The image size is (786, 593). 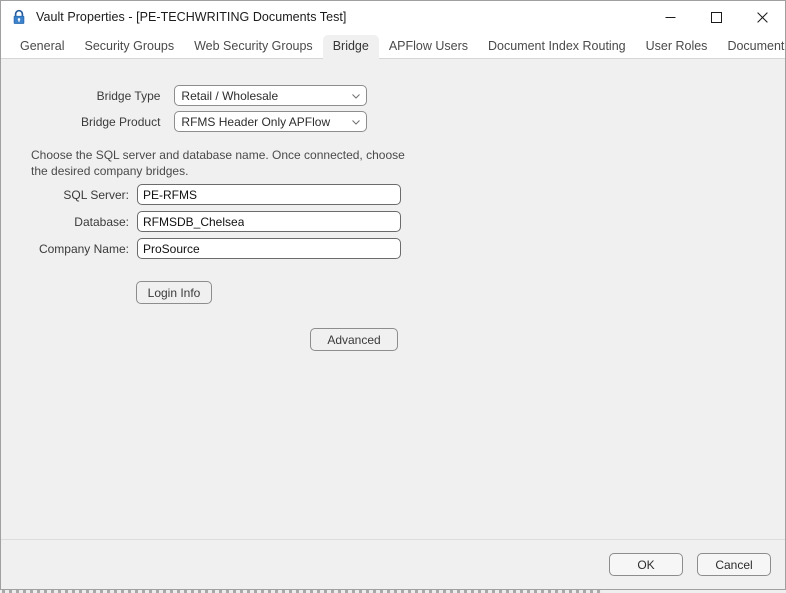 I want to click on bridge-product-value: RFMS Header Only APFlow, so click(x=256, y=121).